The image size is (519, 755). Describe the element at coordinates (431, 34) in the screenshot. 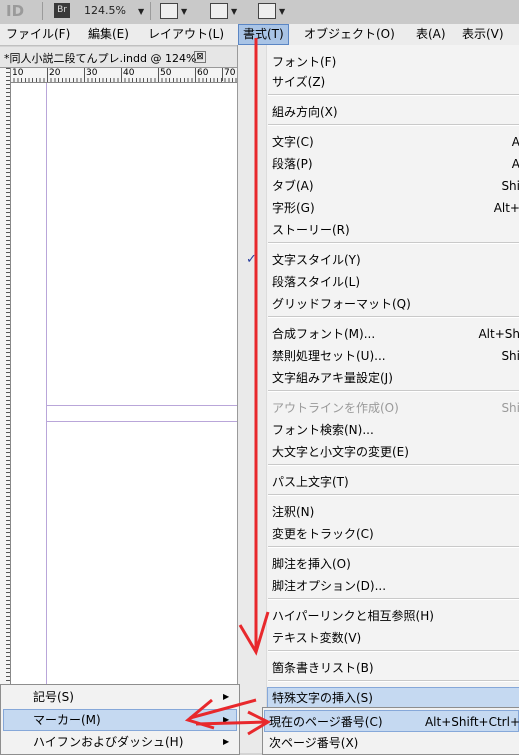

I see `menu-table: 表(A)` at that location.